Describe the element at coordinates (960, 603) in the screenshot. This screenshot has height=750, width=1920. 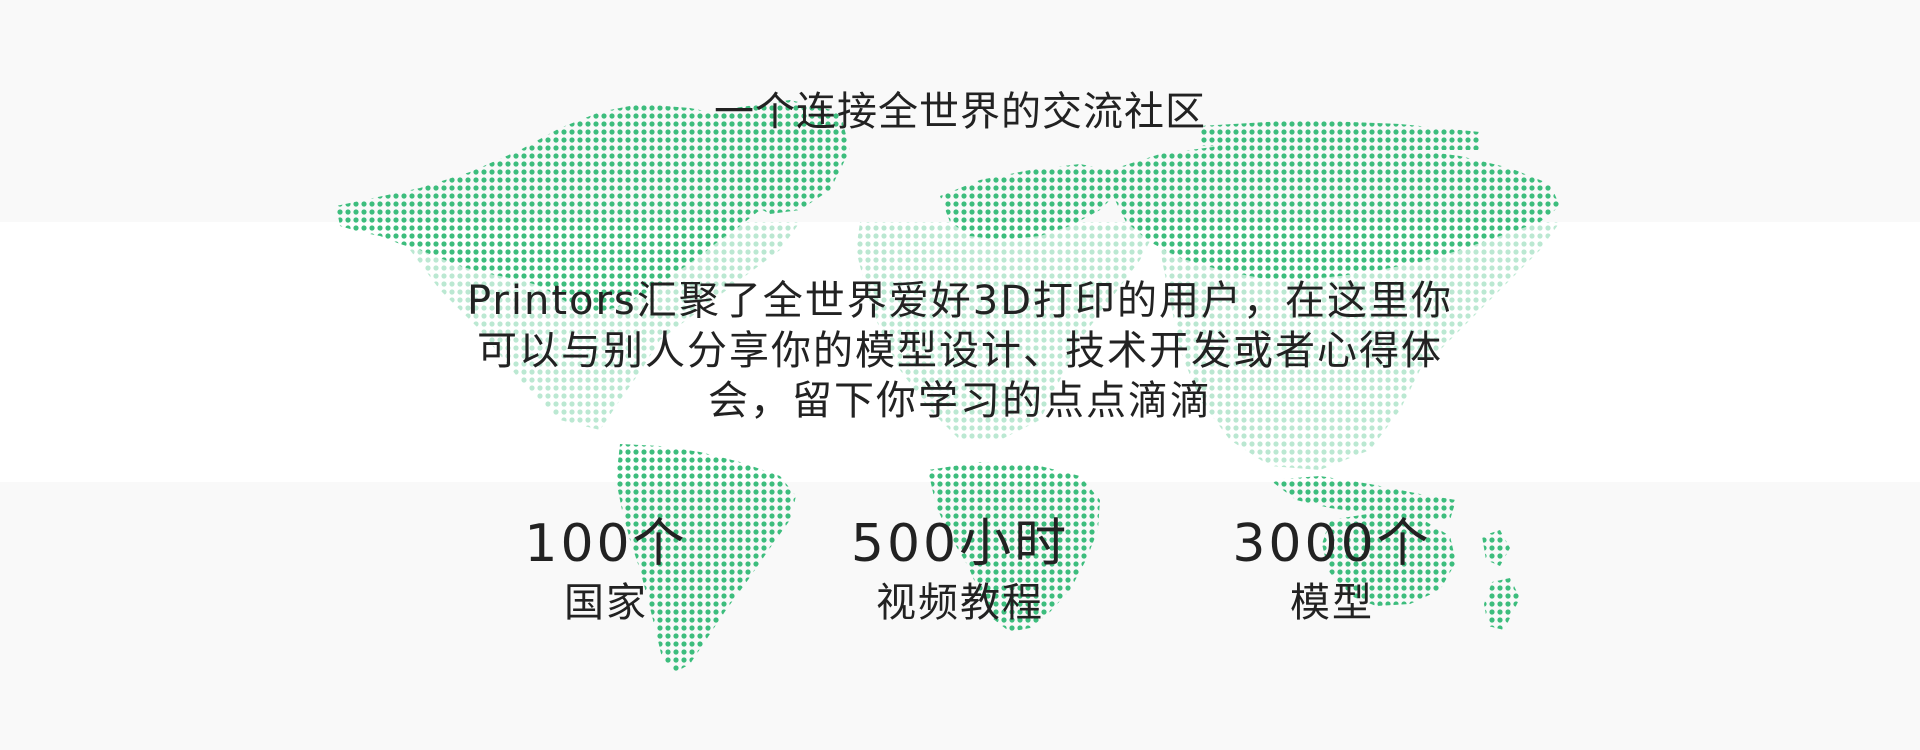
I see `stat-label: 视频教程` at that location.